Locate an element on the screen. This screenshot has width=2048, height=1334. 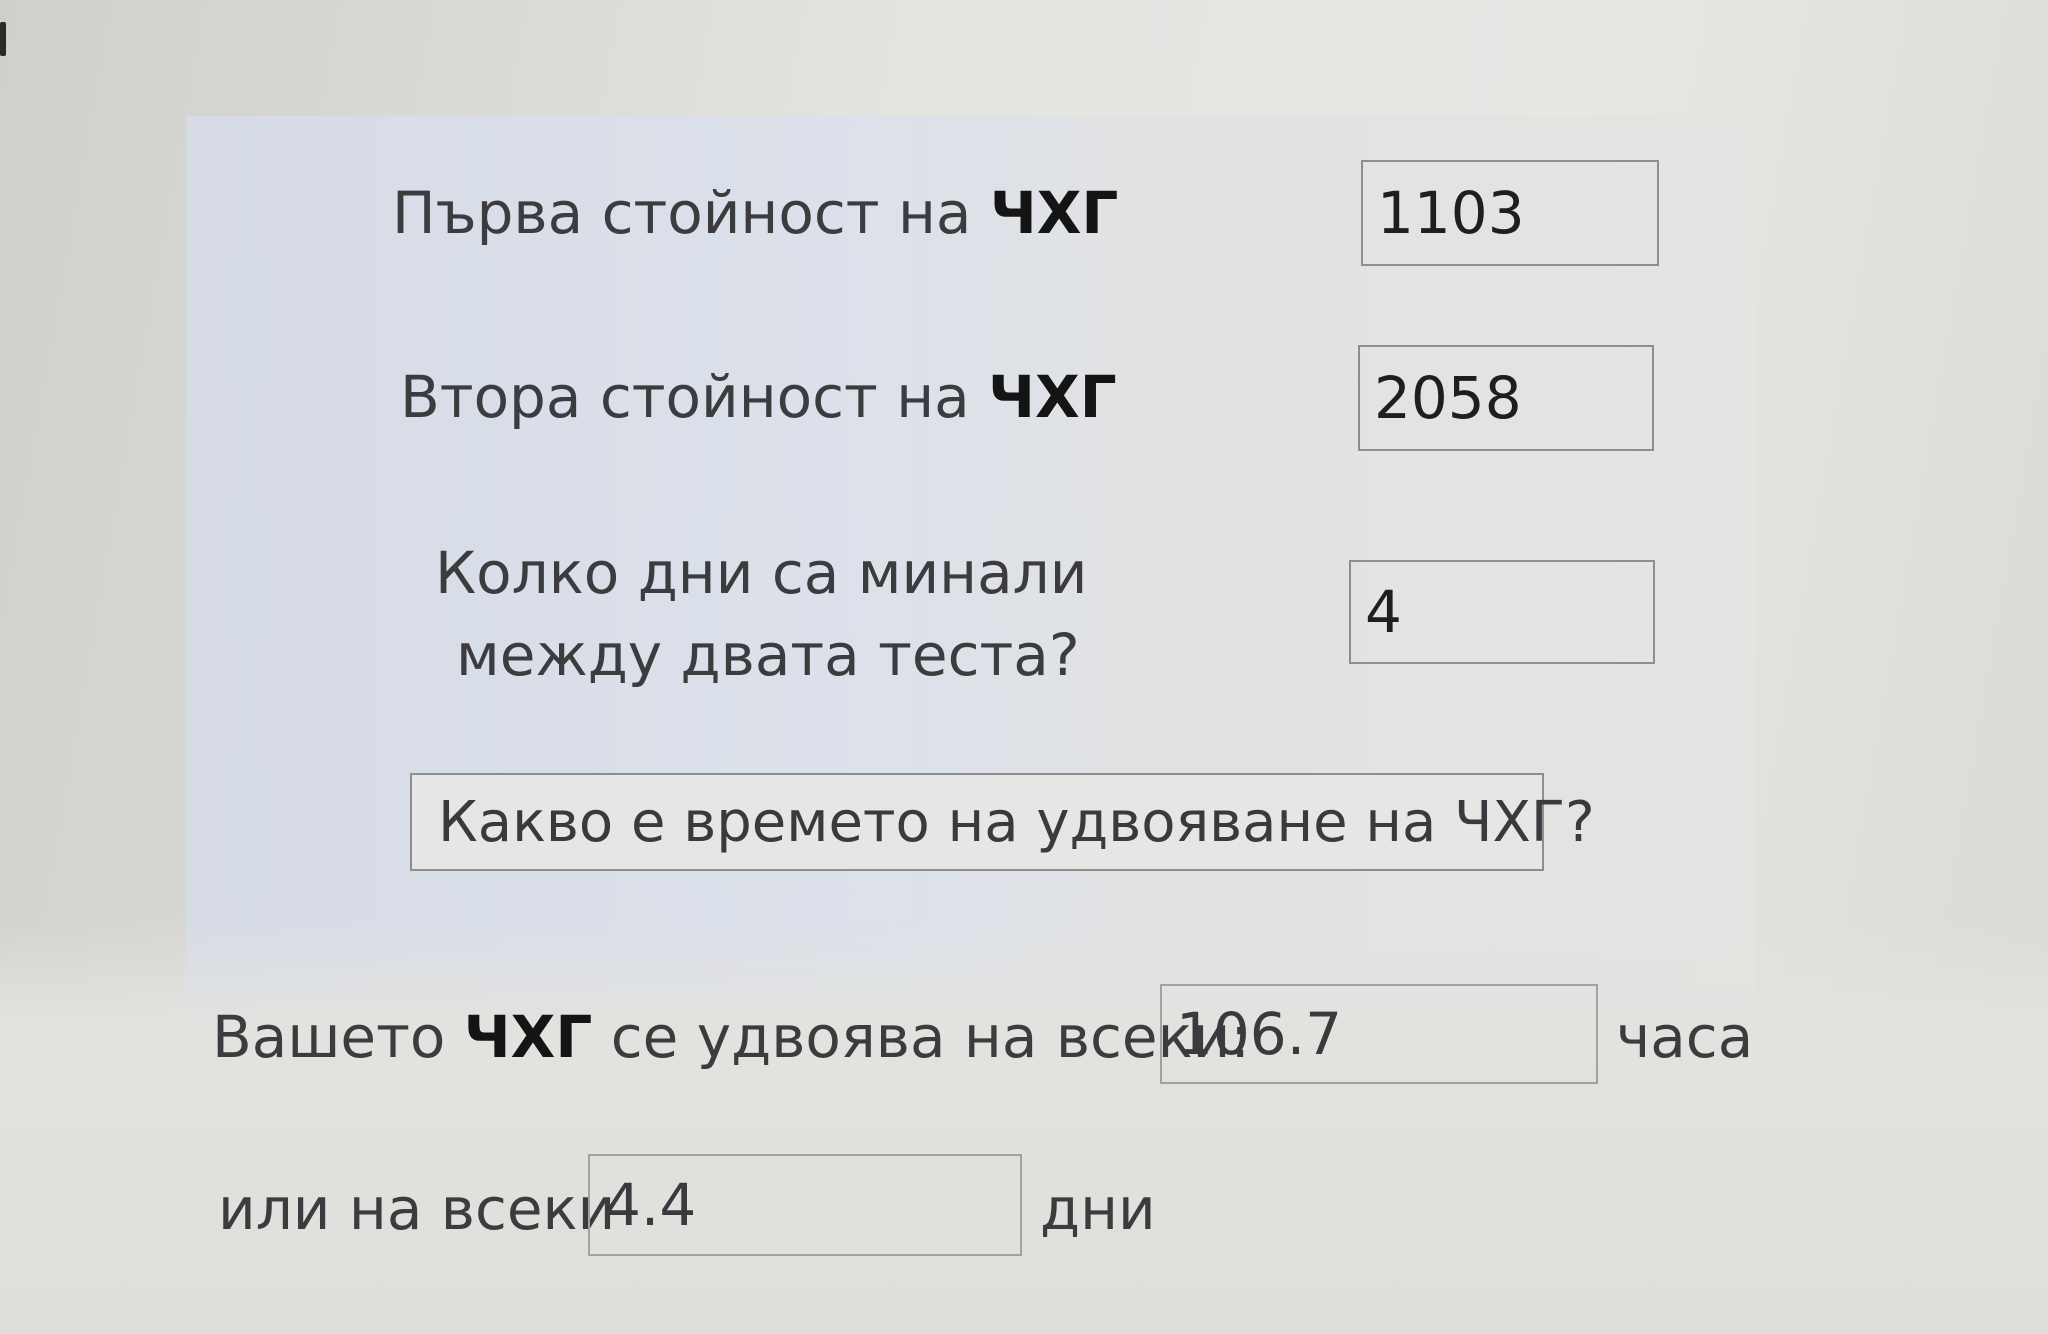
hours-result-label: Вашето ЧХГ се удвоява на всеки: is located at coordinates (731, 1037).